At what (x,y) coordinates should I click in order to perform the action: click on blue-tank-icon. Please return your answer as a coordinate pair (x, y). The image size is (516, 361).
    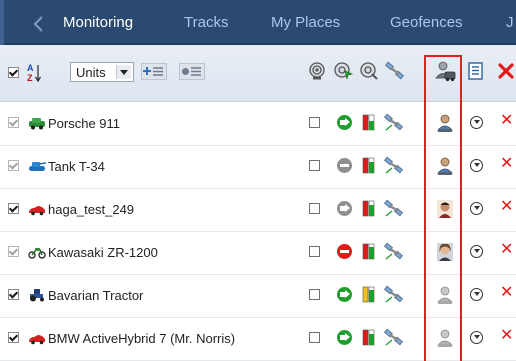
    Looking at the image, I should click on (37, 166).